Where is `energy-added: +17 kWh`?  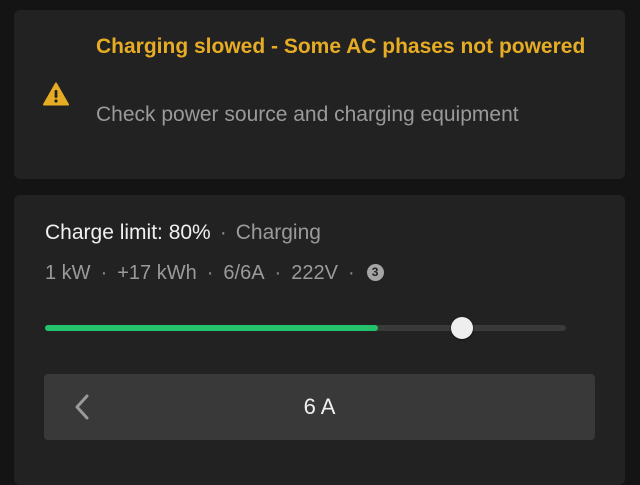
energy-added: +17 kWh is located at coordinates (157, 273).